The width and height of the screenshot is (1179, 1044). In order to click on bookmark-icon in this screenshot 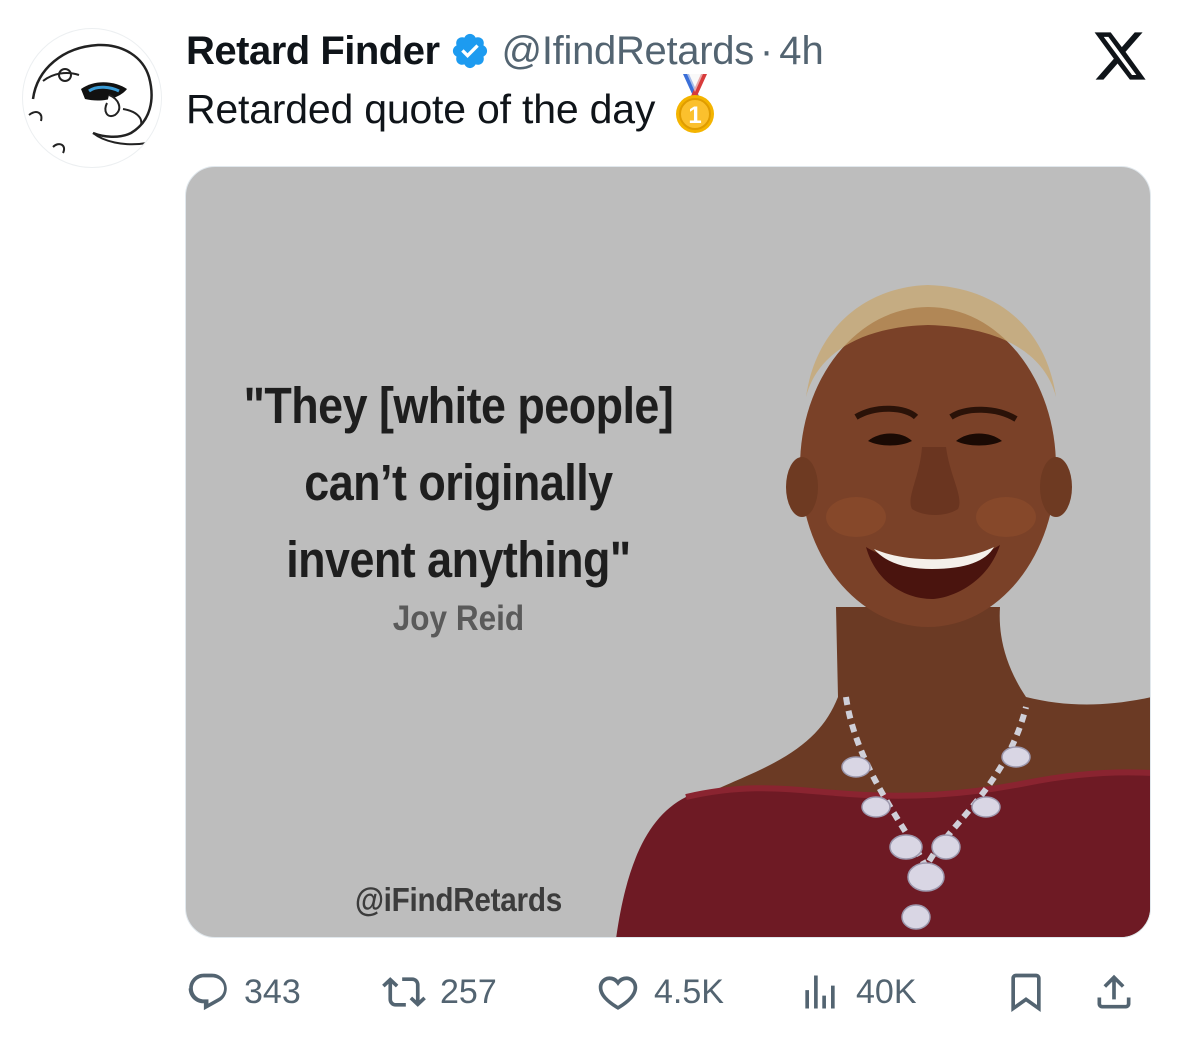, I will do `click(1026, 993)`.